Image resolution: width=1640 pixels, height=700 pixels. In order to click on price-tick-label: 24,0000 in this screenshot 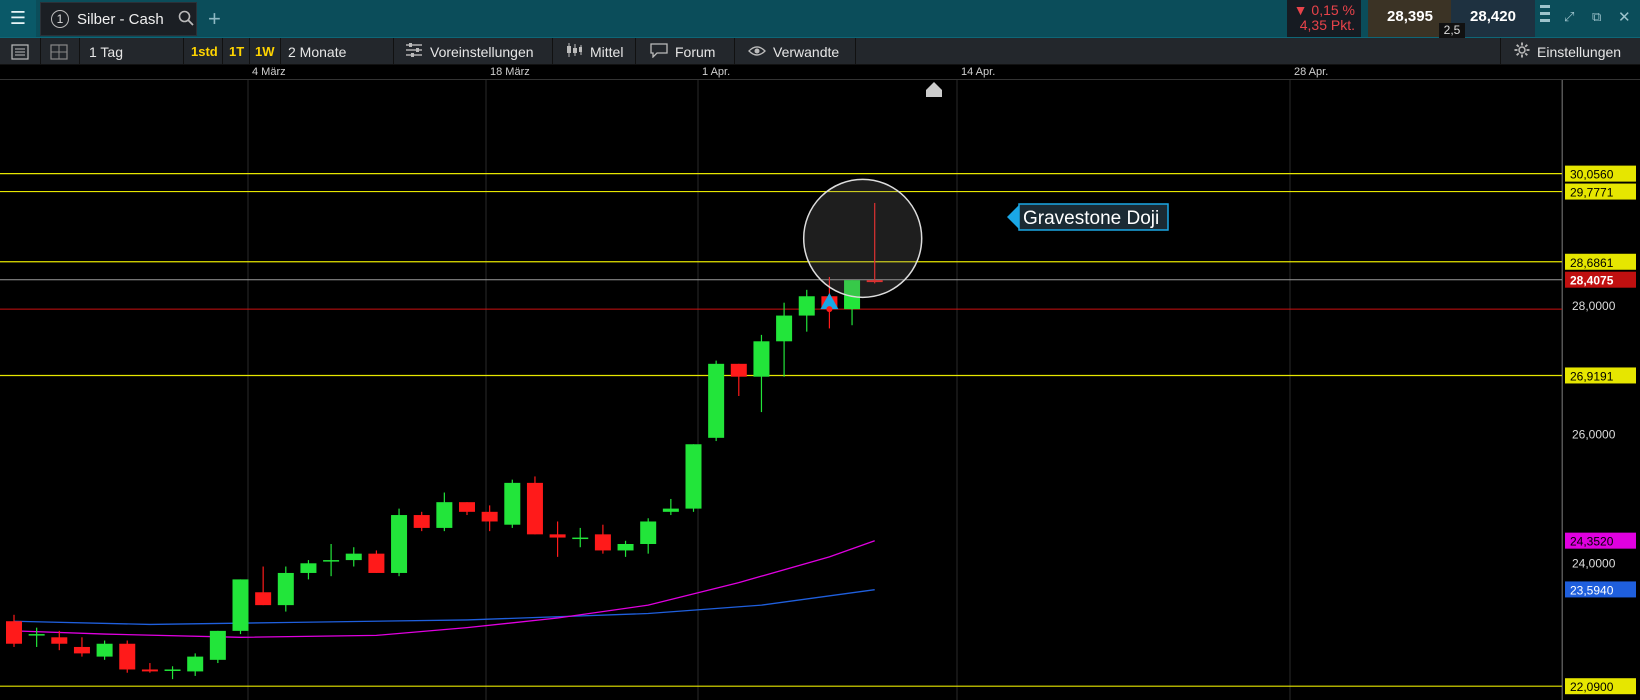, I will do `click(1594, 563)`.